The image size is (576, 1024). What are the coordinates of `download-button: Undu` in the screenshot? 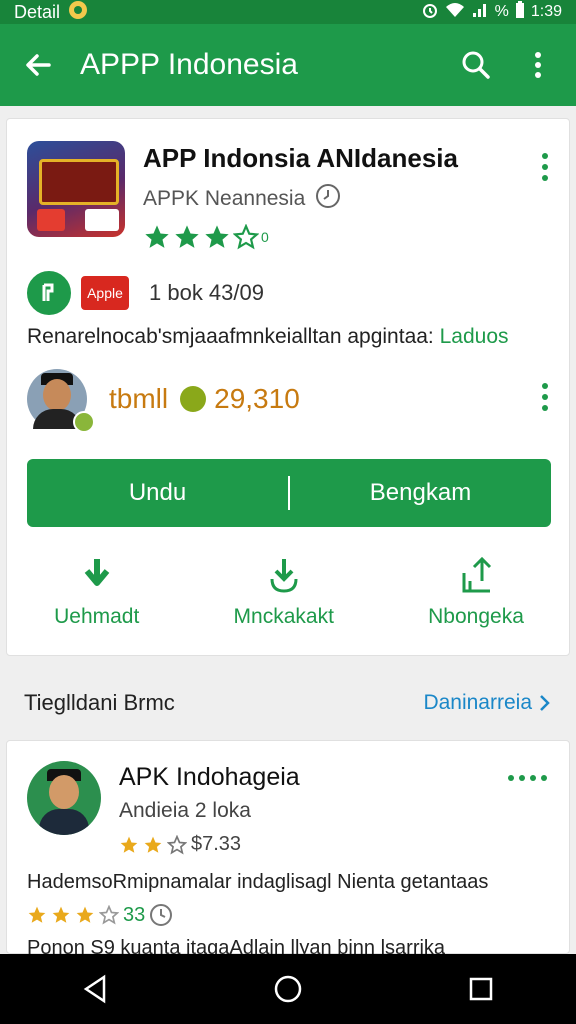 It's located at (157, 493).